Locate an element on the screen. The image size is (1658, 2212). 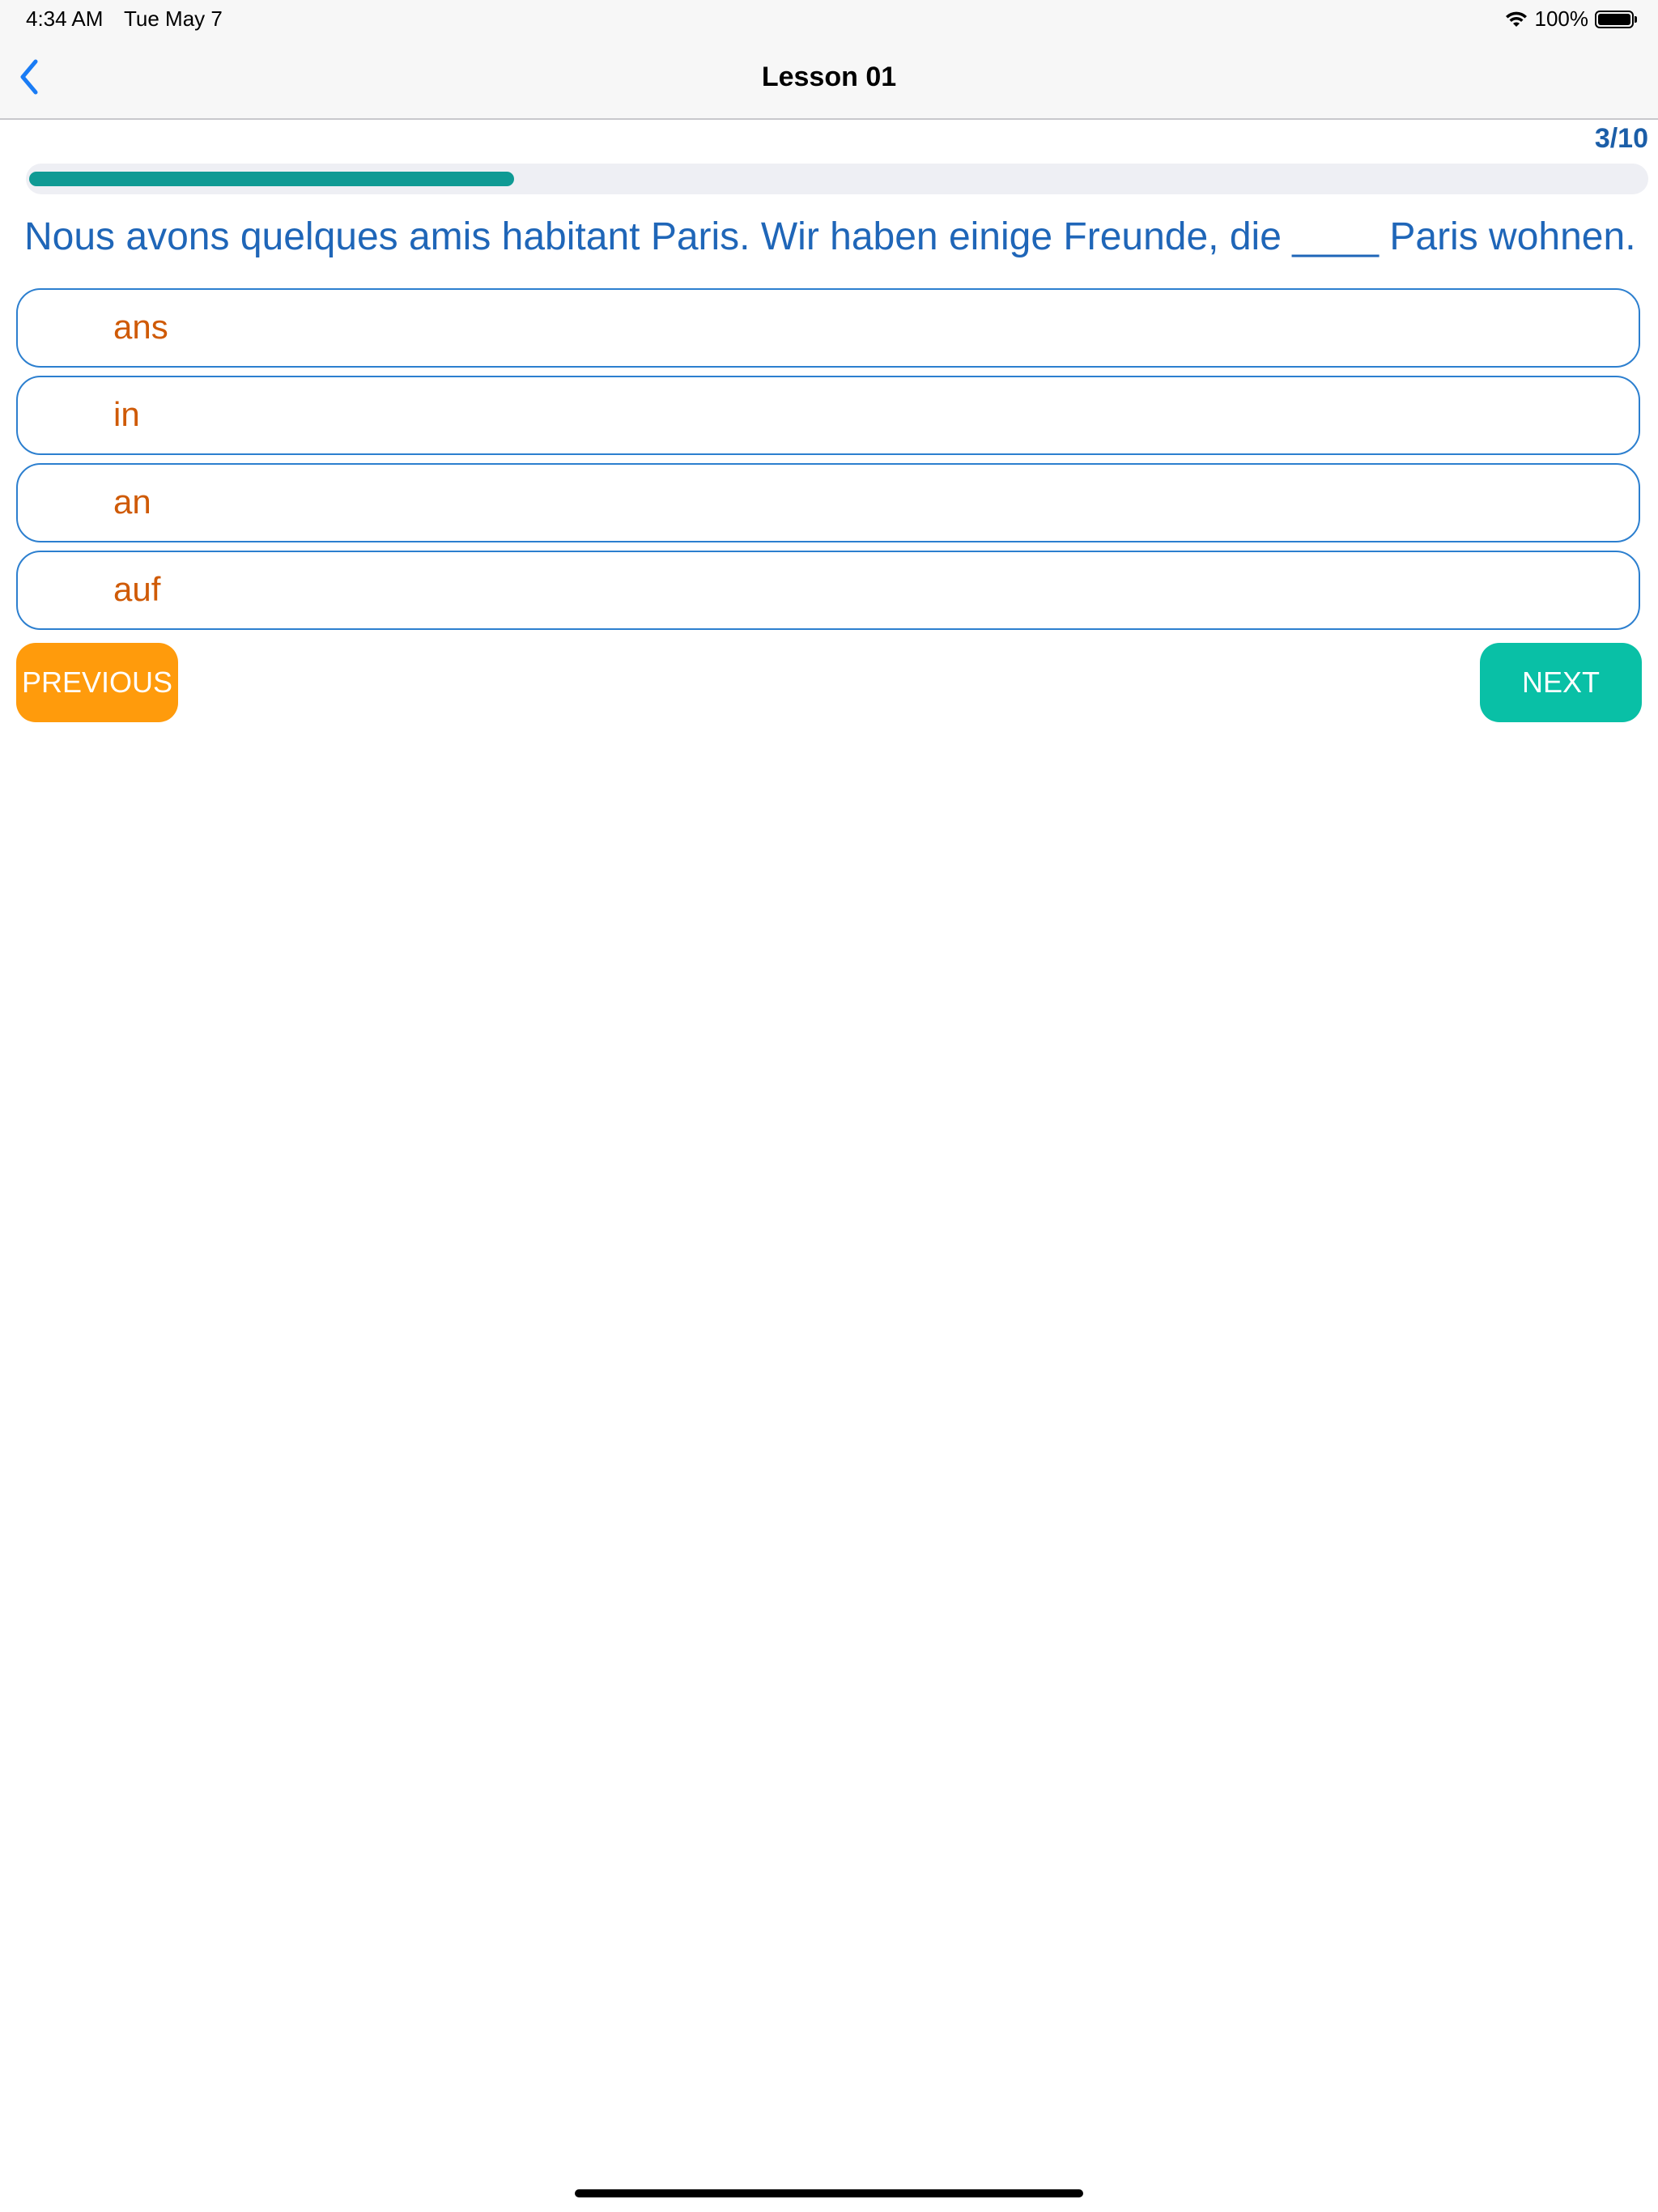
answer-option-label: in is located at coordinates (126, 414).